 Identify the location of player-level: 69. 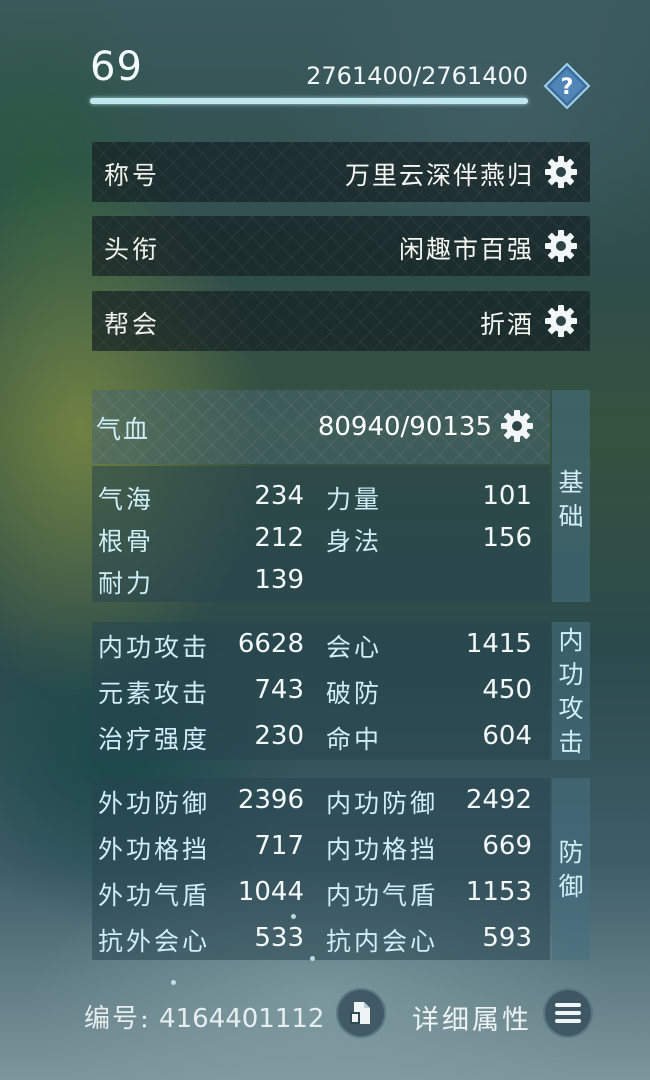
(116, 67).